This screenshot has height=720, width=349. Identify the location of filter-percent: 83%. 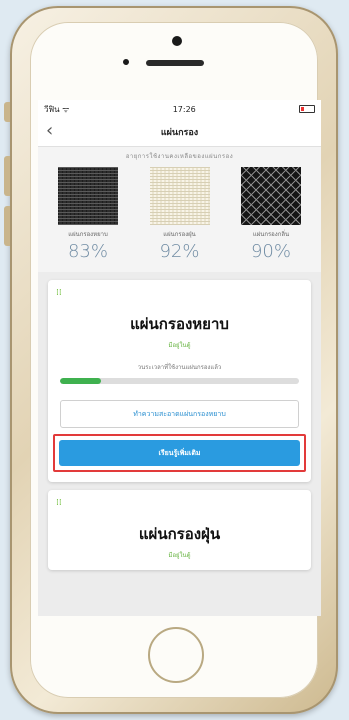
(87, 251).